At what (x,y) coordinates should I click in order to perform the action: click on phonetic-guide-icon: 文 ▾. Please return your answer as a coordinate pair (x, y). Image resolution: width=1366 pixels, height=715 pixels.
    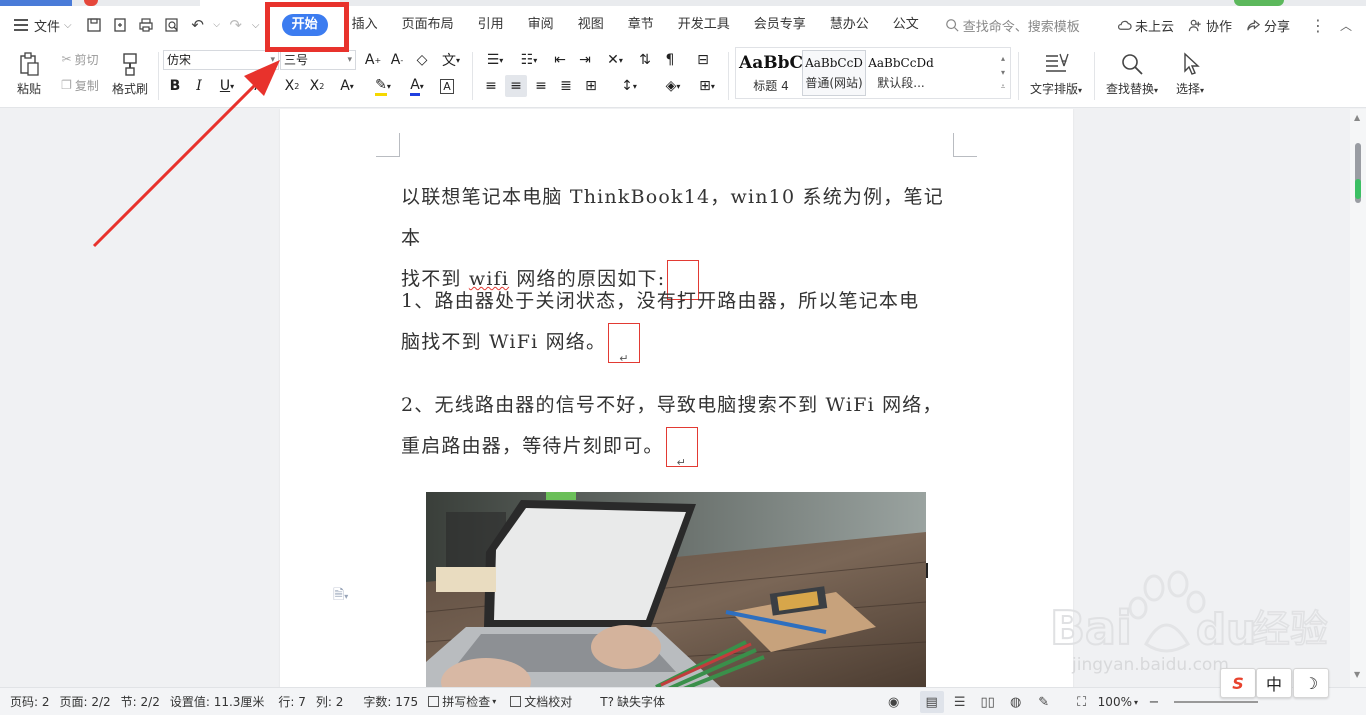
    Looking at the image, I should click on (451, 60).